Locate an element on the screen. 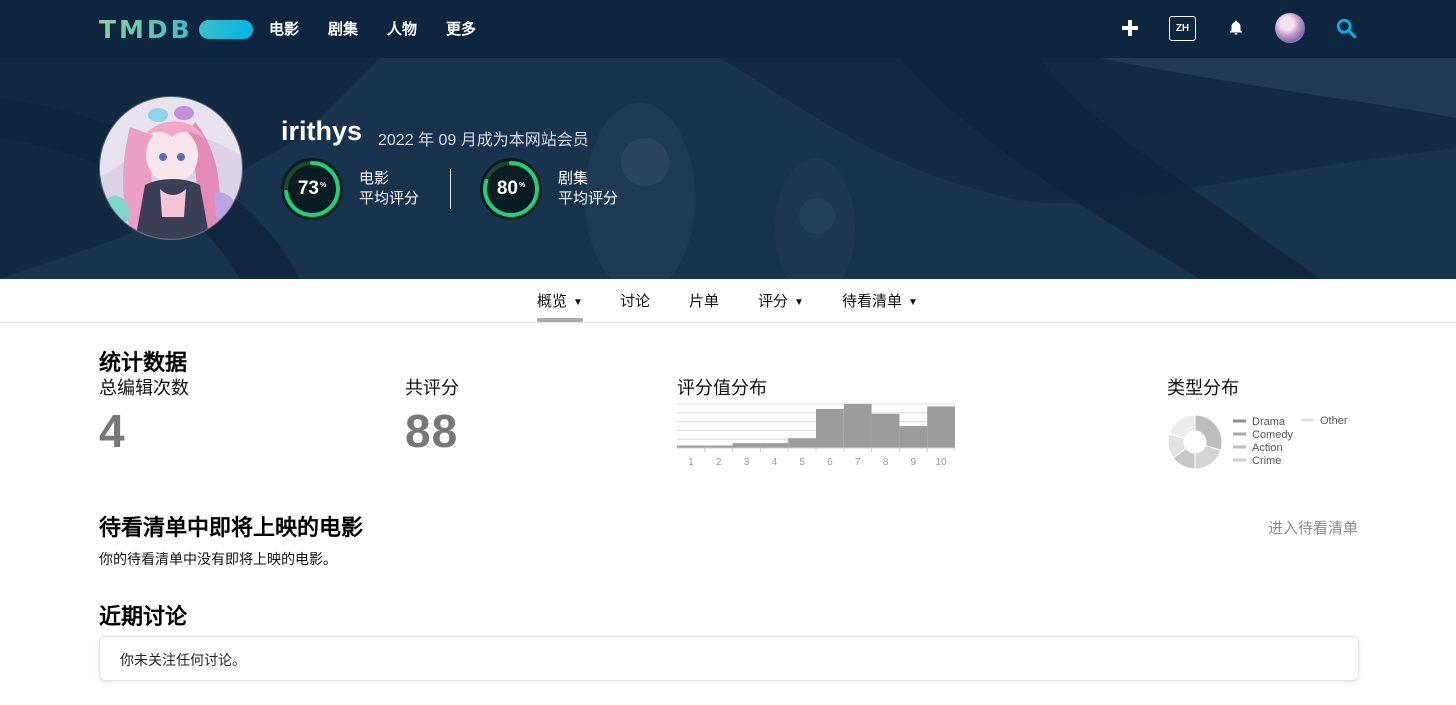  tv-score-ring: 80% is located at coordinates (511, 189).